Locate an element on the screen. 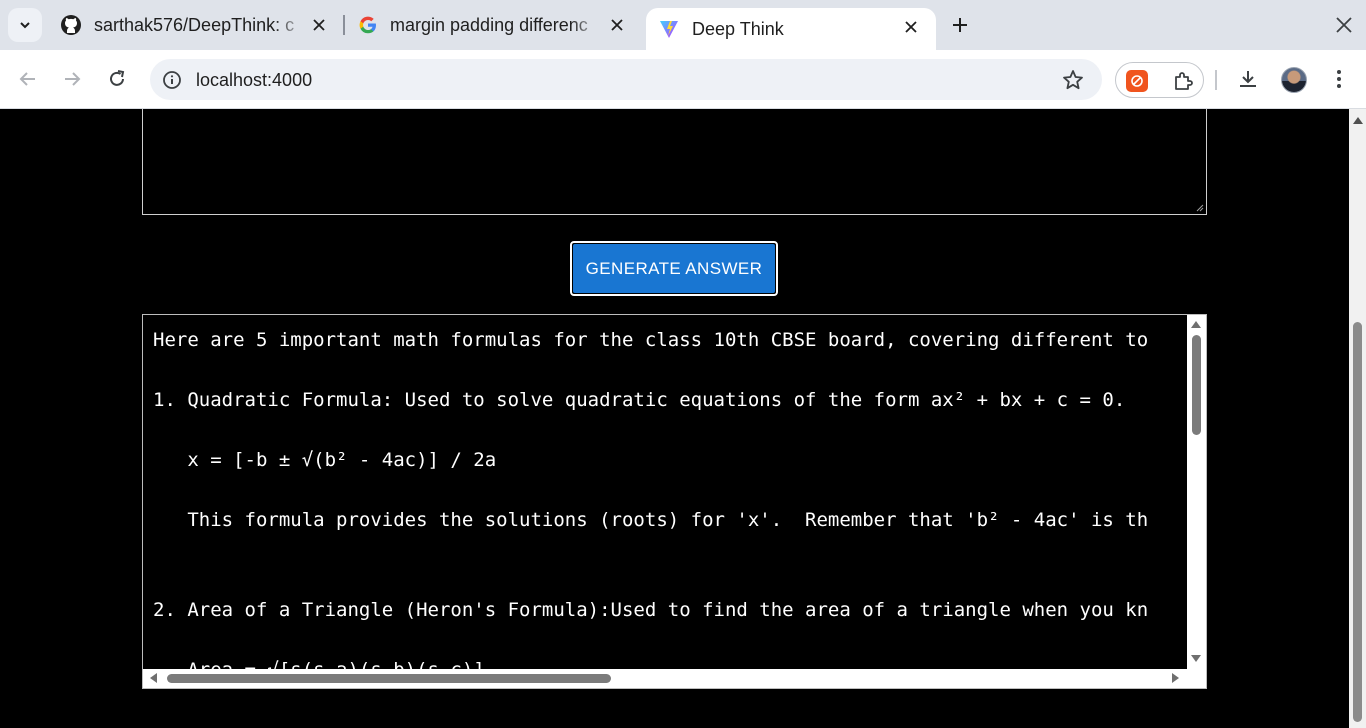 The height and width of the screenshot is (728, 1366). scroll-down-arrow-icon is located at coordinates (1196, 659).